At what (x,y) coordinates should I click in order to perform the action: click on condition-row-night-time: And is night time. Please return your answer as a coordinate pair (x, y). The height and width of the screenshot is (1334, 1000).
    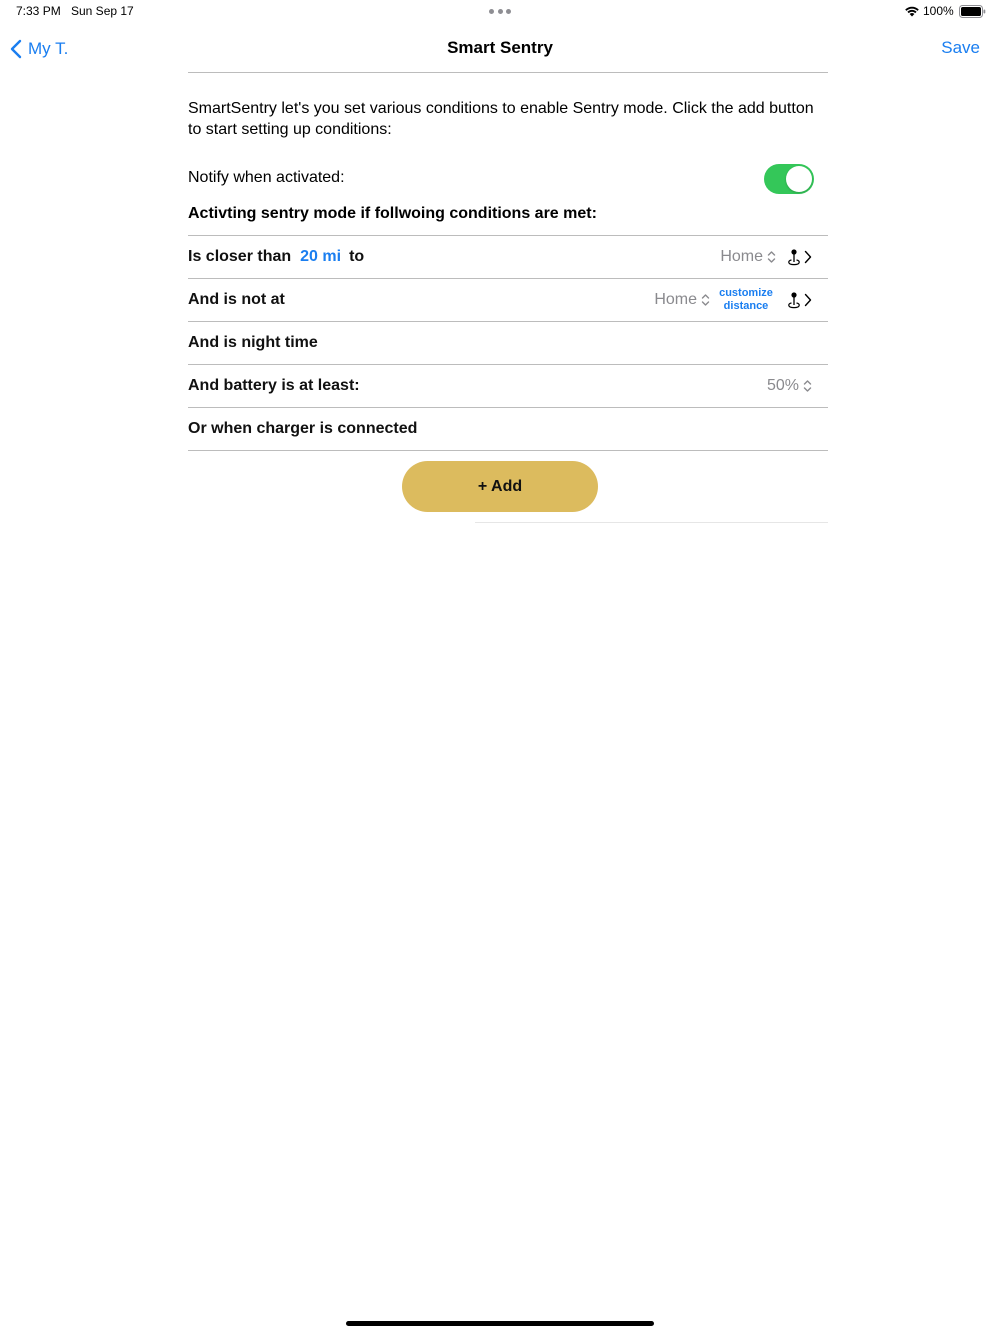
    Looking at the image, I should click on (508, 343).